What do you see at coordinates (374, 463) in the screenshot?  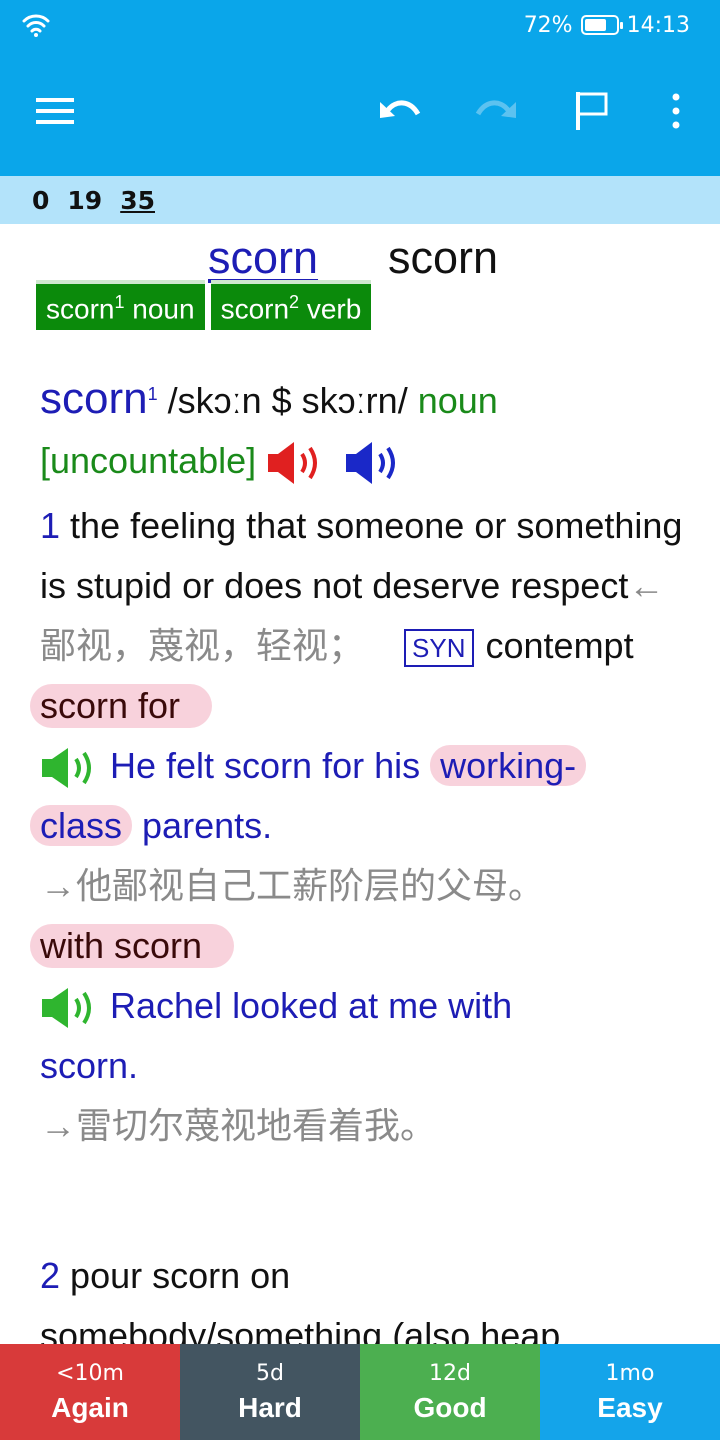 I see `speaker-us-icon` at bounding box center [374, 463].